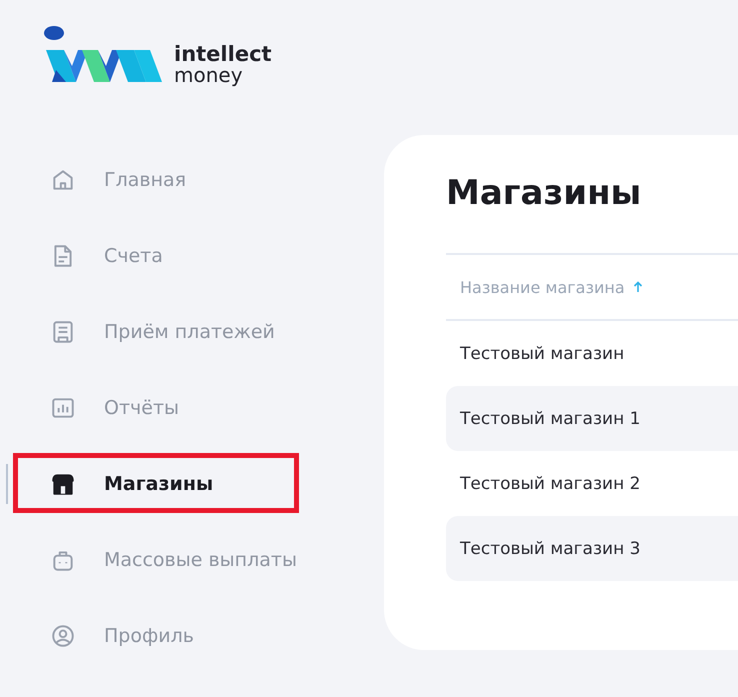 The image size is (738, 697). I want to click on nav-label: Магазины, so click(159, 484).